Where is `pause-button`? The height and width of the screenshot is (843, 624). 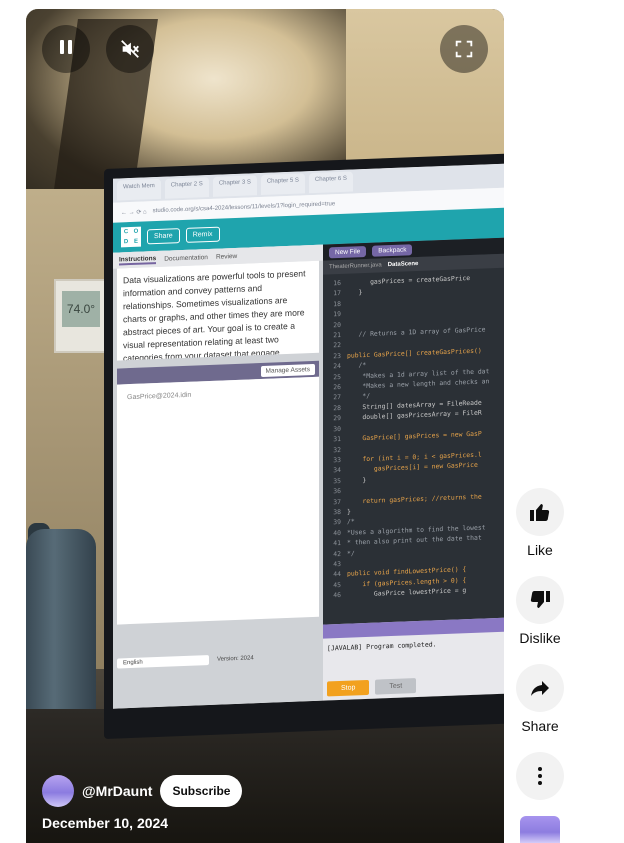 pause-button is located at coordinates (66, 49).